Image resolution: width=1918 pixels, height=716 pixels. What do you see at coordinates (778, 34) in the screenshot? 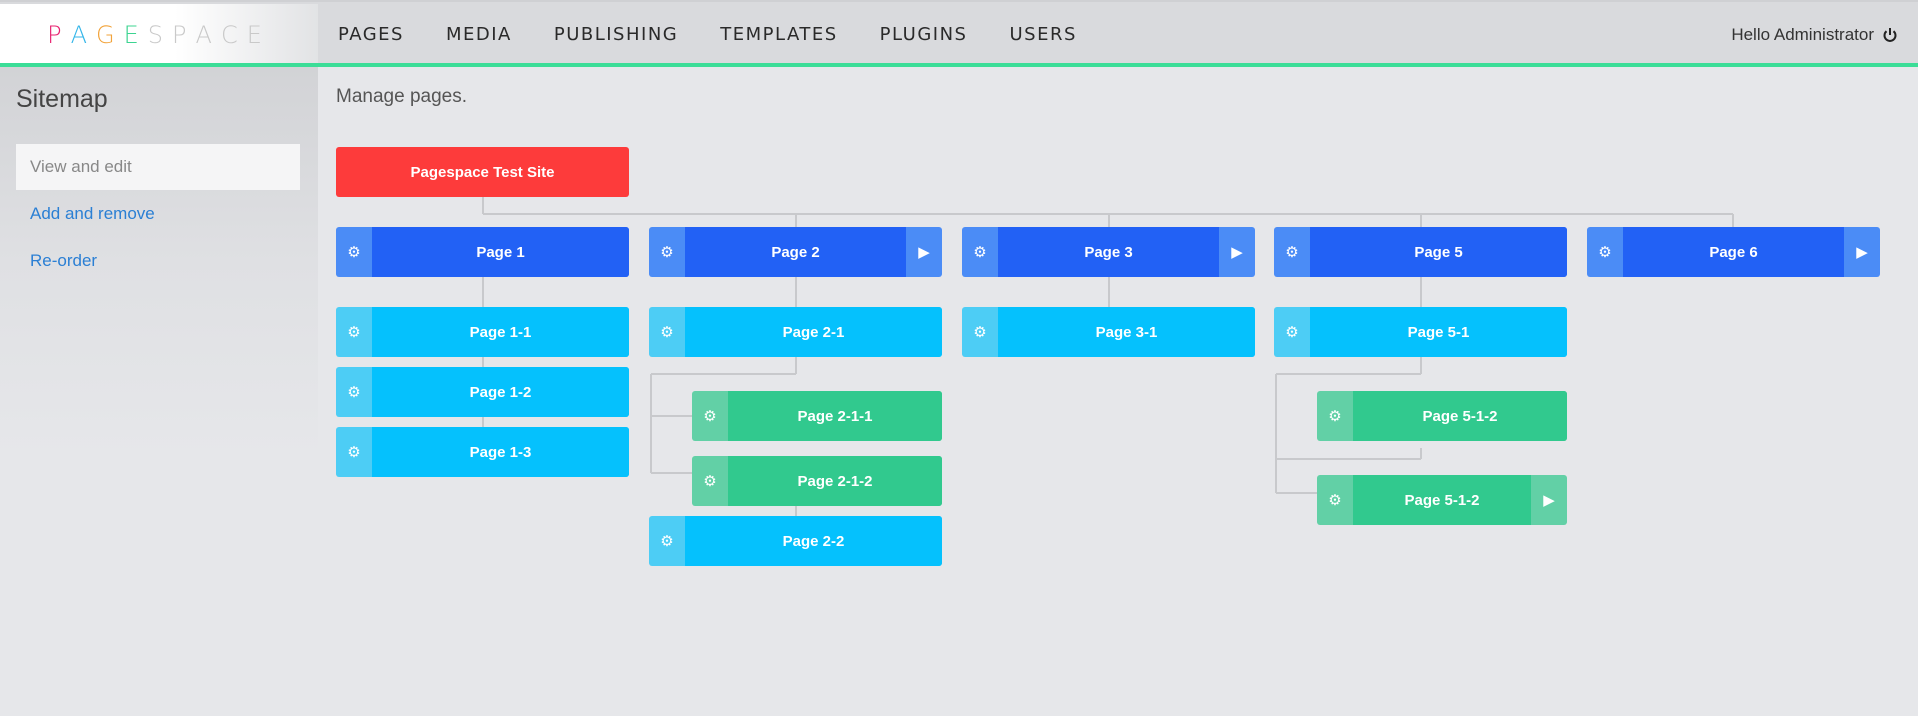
I see `nav-templates: TEMPLATES` at bounding box center [778, 34].